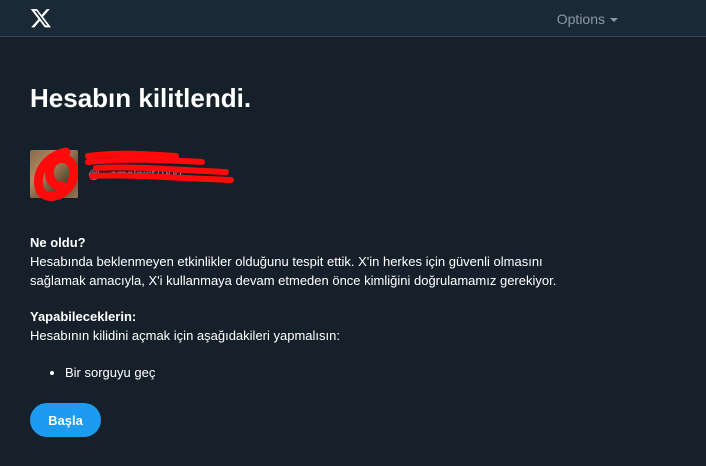 This screenshot has height=466, width=706. I want to click on what-you-can-do-heading: Yapabileceklerin:, so click(83, 316).